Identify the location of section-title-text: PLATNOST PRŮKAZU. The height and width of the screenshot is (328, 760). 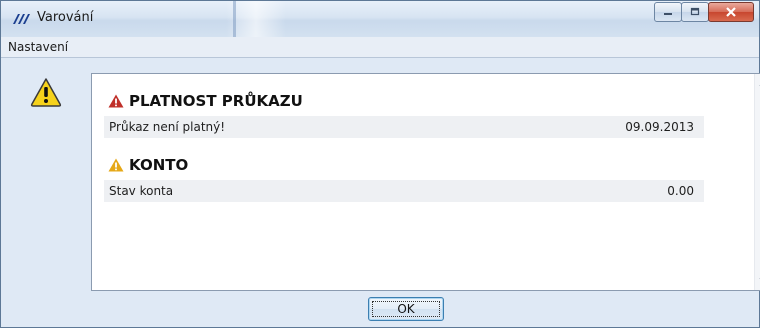
(216, 101).